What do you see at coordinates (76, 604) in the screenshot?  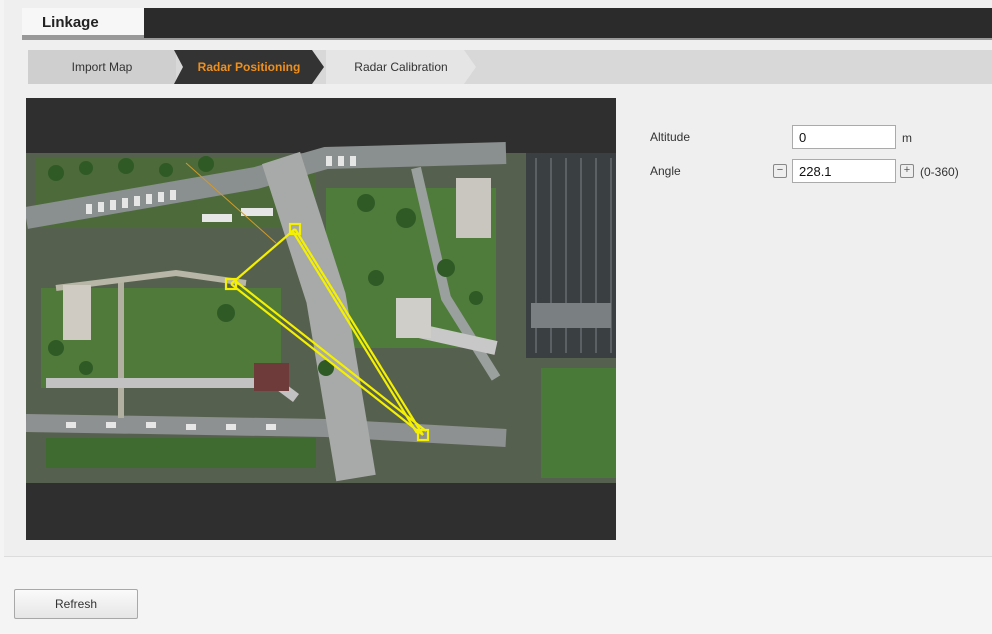 I see `refresh-button: Refresh` at bounding box center [76, 604].